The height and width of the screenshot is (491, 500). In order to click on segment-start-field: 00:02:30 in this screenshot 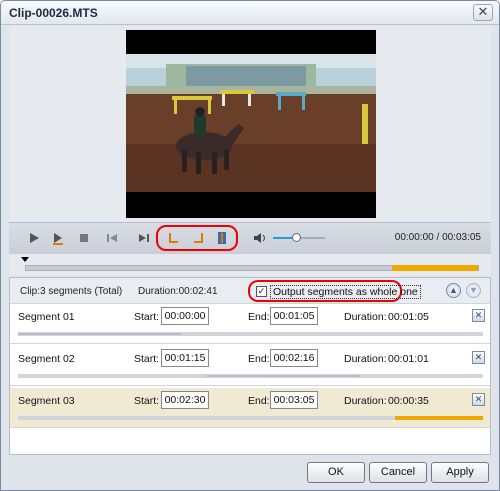, I will do `click(185, 400)`.